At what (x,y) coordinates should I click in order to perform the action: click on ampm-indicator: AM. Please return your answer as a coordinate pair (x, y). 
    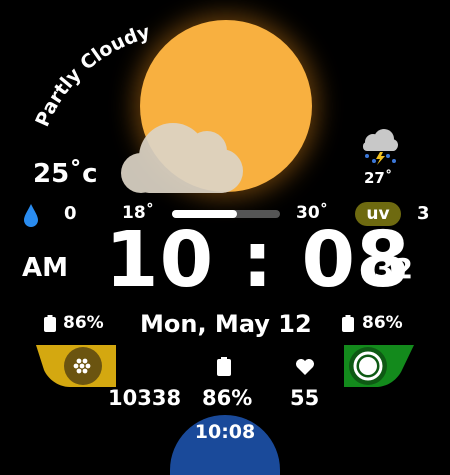
    Looking at the image, I should click on (45, 268).